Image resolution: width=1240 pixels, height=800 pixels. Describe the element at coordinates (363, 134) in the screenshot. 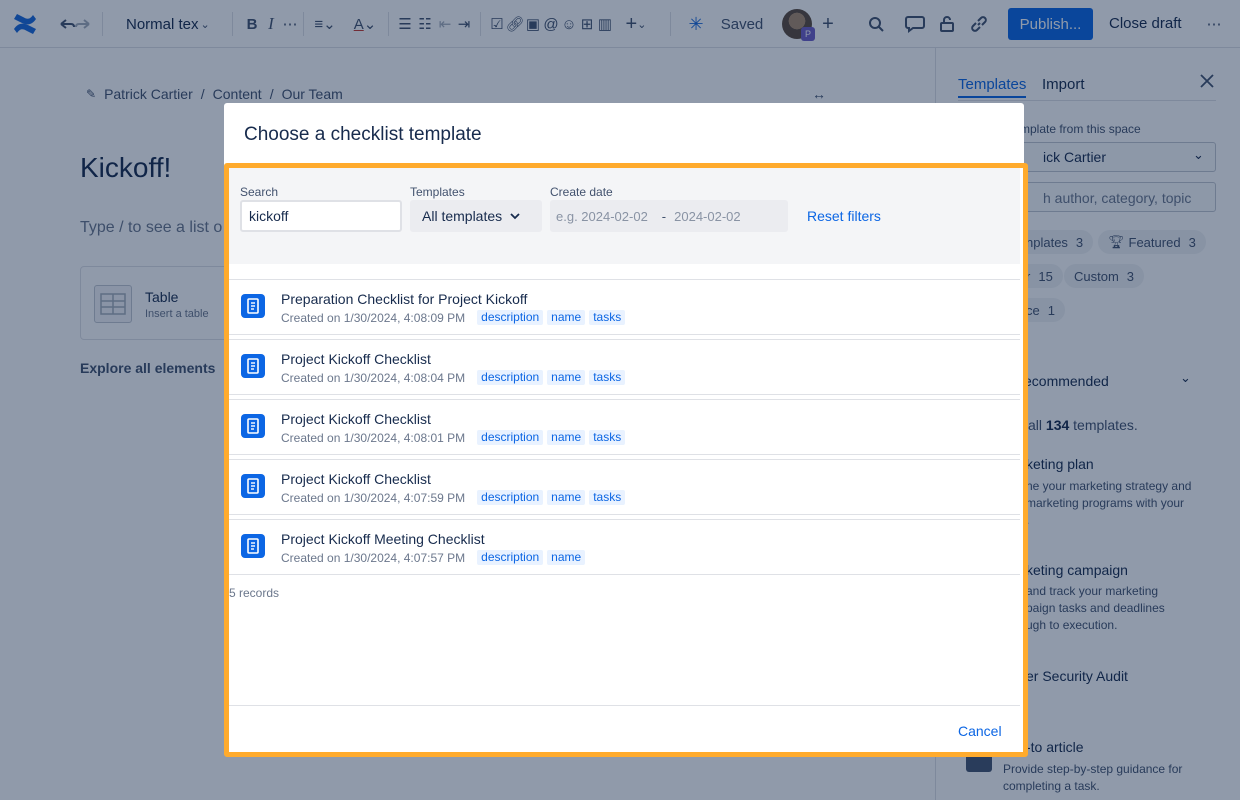

I see `dialog-title: Choose a checklist template` at that location.